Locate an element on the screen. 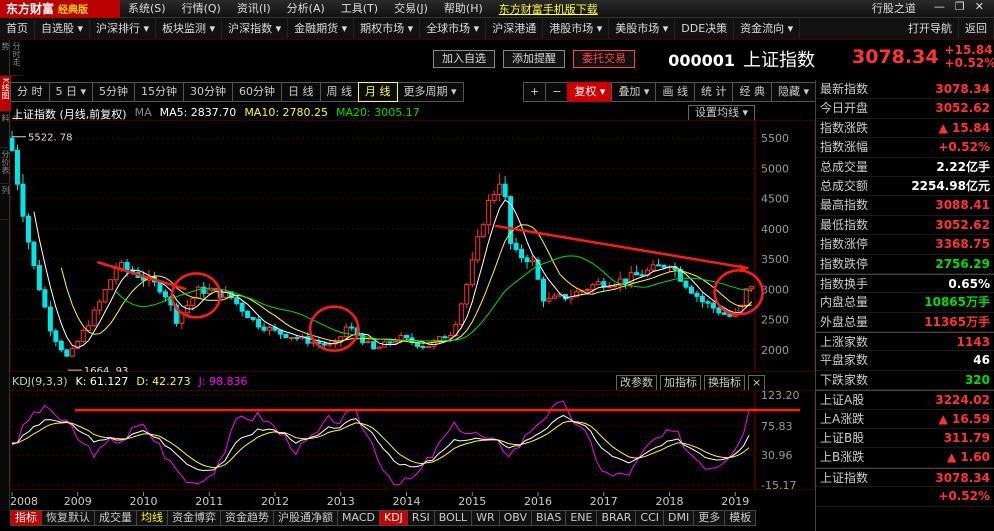  indicator-tab: 指标 is located at coordinates (26, 518).